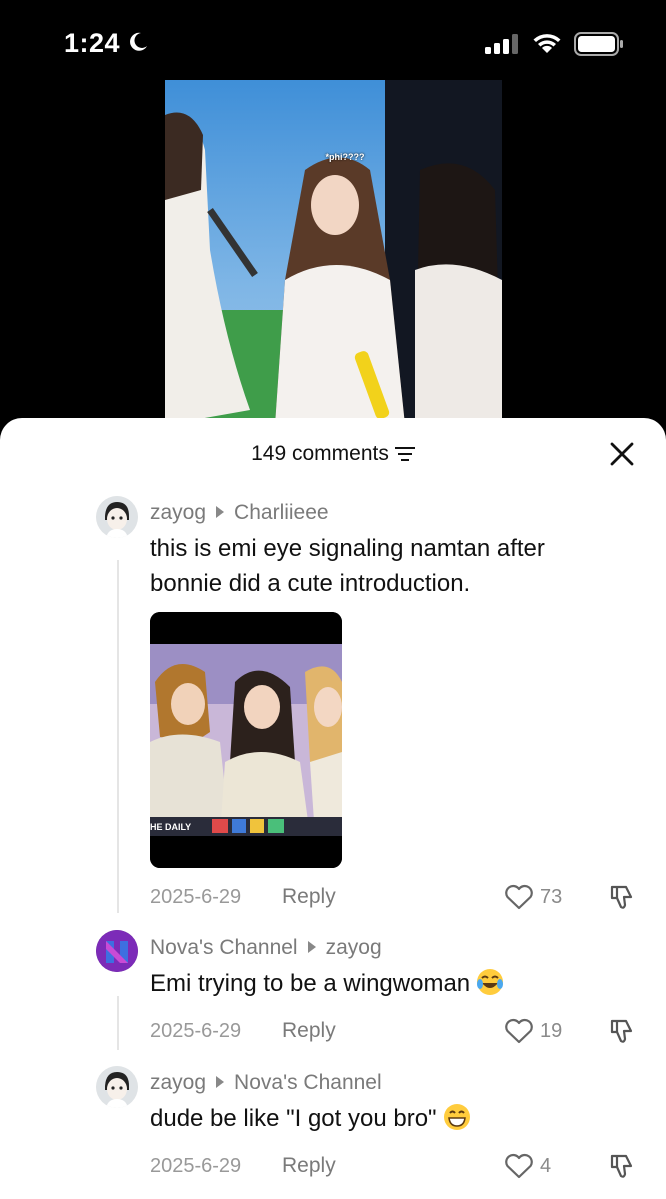  Describe the element at coordinates (92, 43) in the screenshot. I see `status-time: 1:24` at that location.